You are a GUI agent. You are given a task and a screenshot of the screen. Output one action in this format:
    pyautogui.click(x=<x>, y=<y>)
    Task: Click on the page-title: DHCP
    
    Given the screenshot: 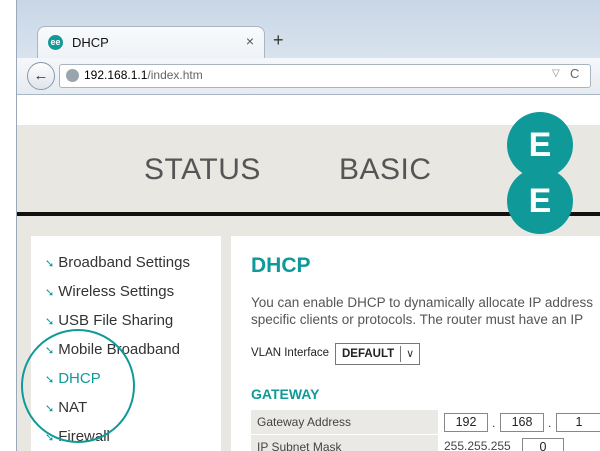 What is the action you would take?
    pyautogui.click(x=281, y=265)
    